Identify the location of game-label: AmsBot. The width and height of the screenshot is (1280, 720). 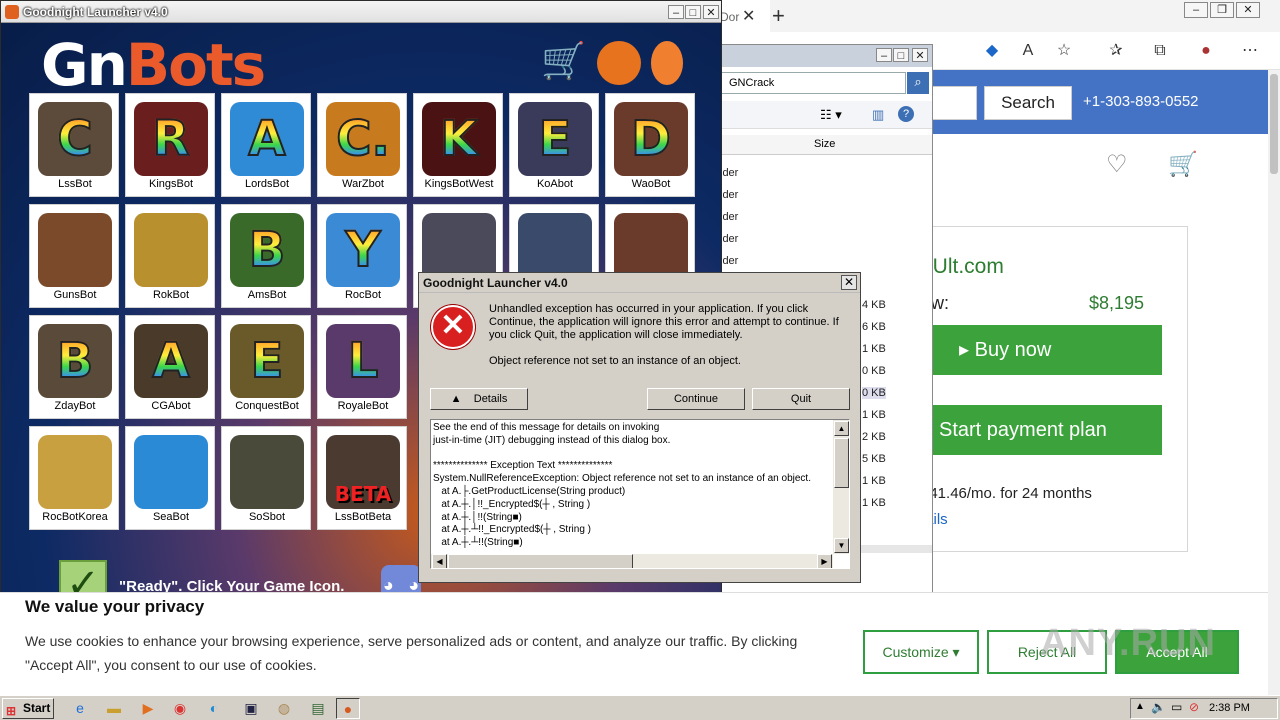
(267, 295).